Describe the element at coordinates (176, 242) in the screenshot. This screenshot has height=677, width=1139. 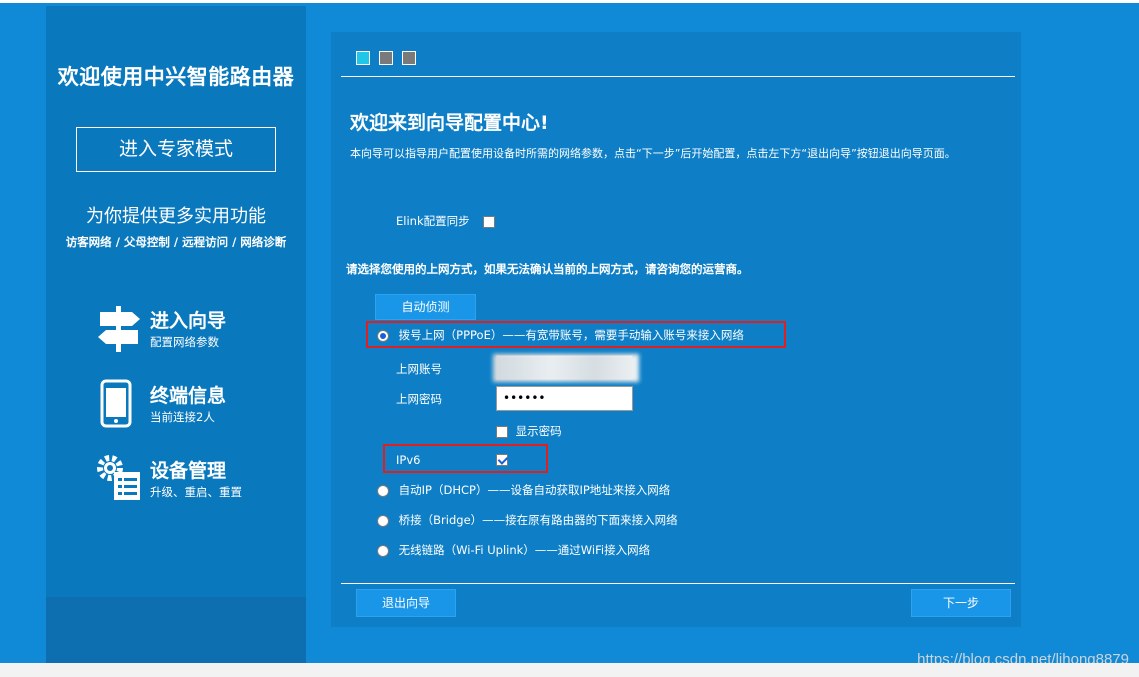
I see `sidebar-features: 访客网络 / 父母控制 / 远程访问 / 网络诊断` at that location.